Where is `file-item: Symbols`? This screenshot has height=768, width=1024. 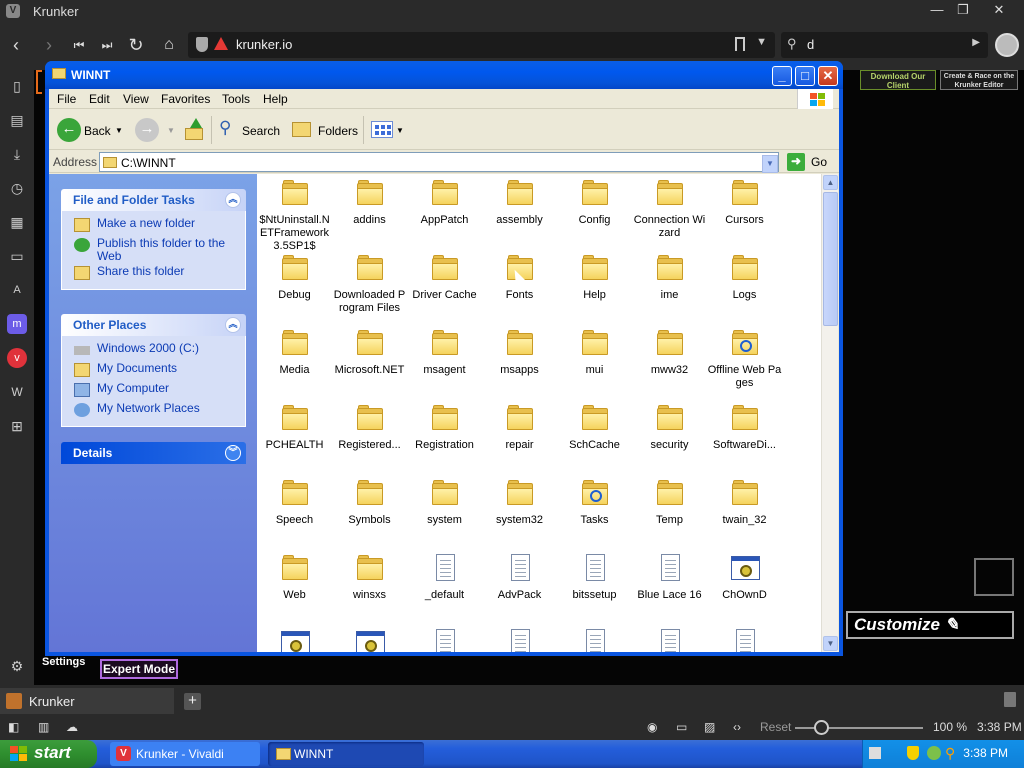
file-item: Symbols is located at coordinates (369, 502).